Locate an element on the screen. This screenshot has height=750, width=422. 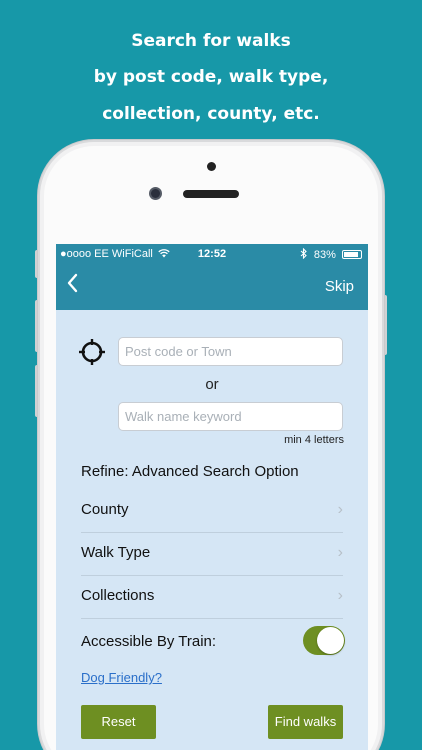
train-label: Accessible By Train: is located at coordinates (149, 641).